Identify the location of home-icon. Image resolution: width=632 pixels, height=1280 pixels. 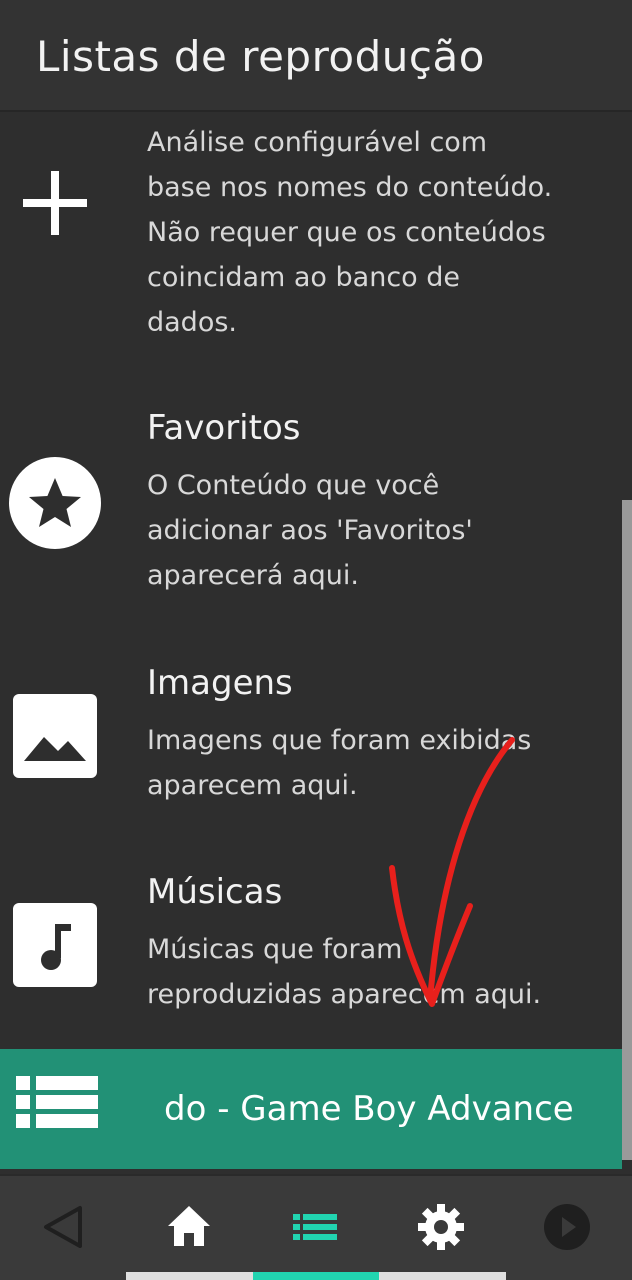
(189, 1226).